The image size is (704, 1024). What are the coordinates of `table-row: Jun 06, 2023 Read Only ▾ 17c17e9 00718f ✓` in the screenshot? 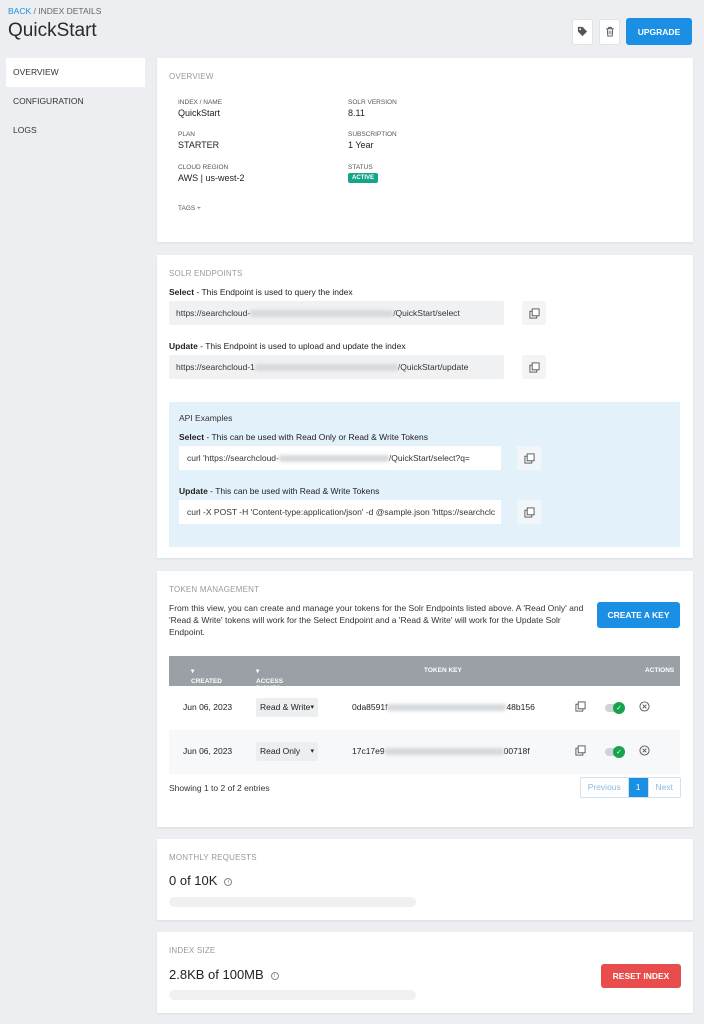 It's located at (424, 752).